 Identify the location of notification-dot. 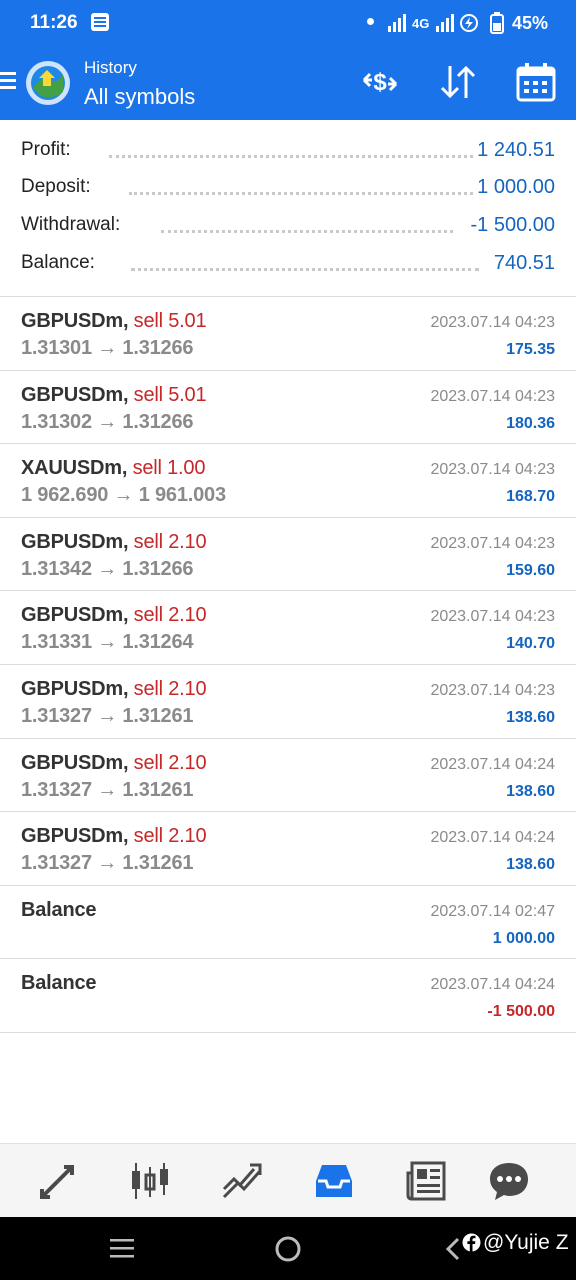
(370, 21).